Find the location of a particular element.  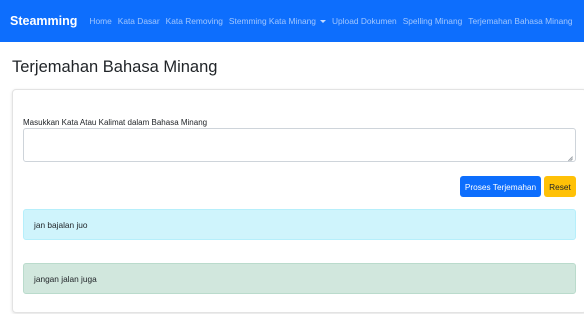

nav-item-label: Kata Removing is located at coordinates (194, 21).